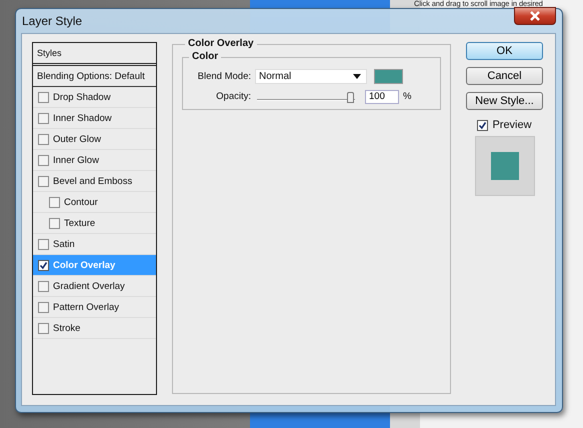  I want to click on checkbox-label: Preview, so click(512, 125).